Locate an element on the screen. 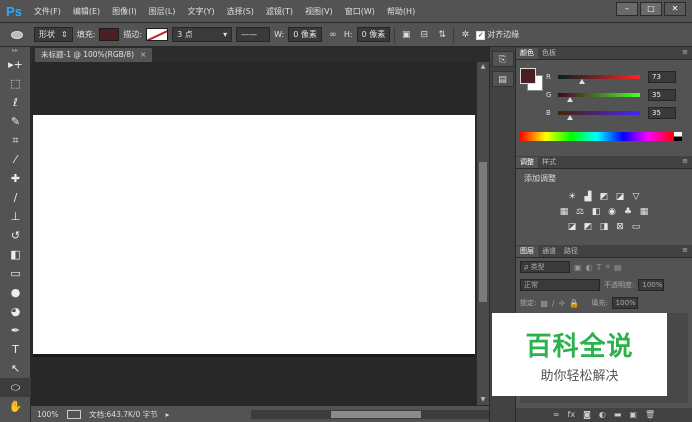 Image resolution: width=692 pixels, height=422 pixels. selective-color-icon: ⊠ is located at coordinates (620, 227).